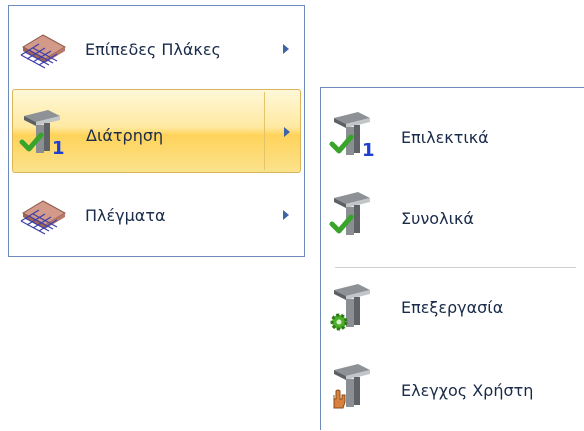 Image resolution: width=584 pixels, height=431 pixels. What do you see at coordinates (352, 136) in the screenshot?
I see `column-check-1-icon: 1` at bounding box center [352, 136].